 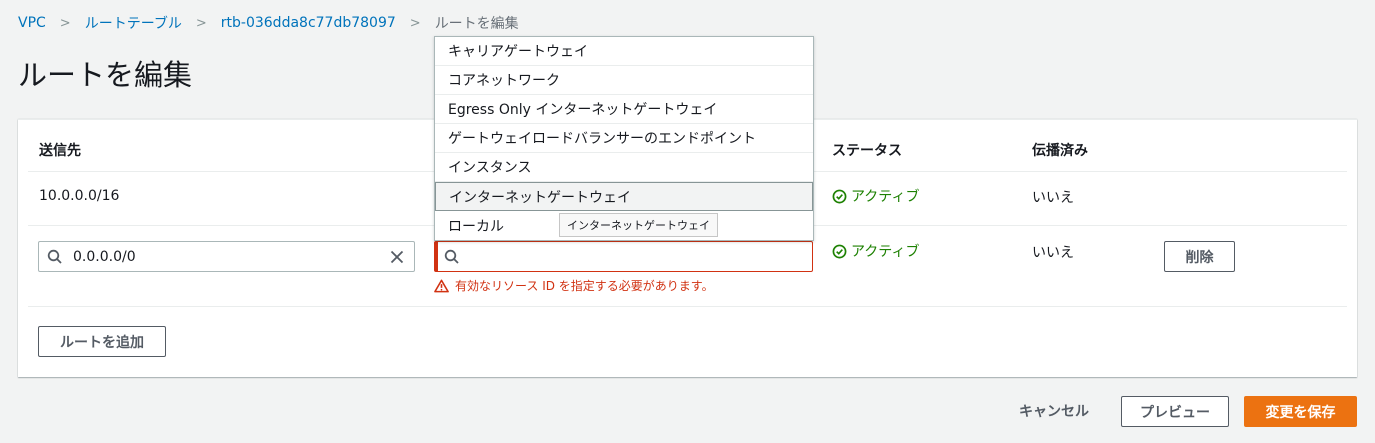 I want to click on close-icon, so click(x=397, y=257).